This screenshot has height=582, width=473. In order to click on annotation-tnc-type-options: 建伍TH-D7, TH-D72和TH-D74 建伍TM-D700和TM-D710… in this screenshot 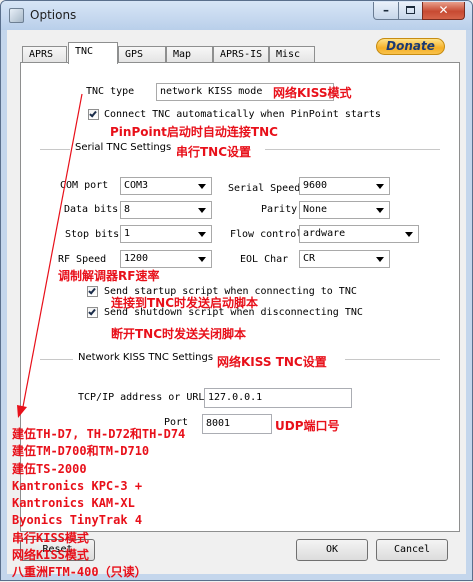, I will do `click(98, 504)`.